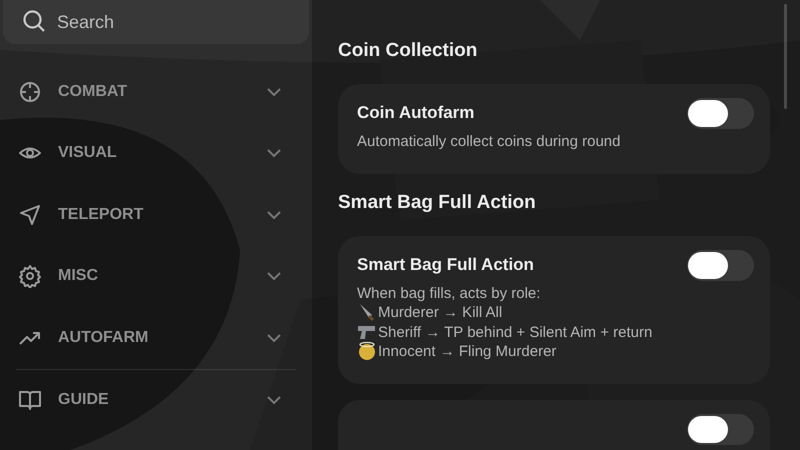 Image resolution: width=800 pixels, height=450 pixels. I want to click on book-icon, so click(30, 400).